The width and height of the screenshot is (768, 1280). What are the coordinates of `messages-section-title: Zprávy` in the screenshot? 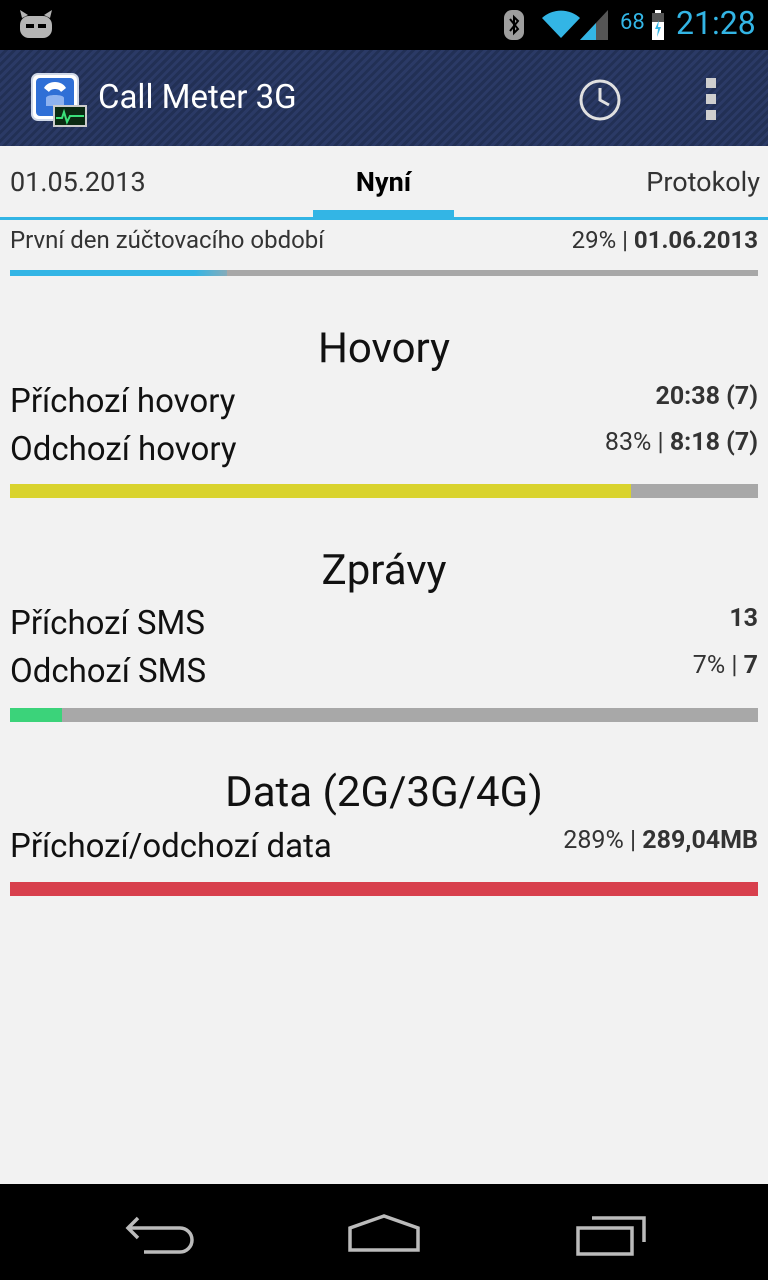 It's located at (384, 570).